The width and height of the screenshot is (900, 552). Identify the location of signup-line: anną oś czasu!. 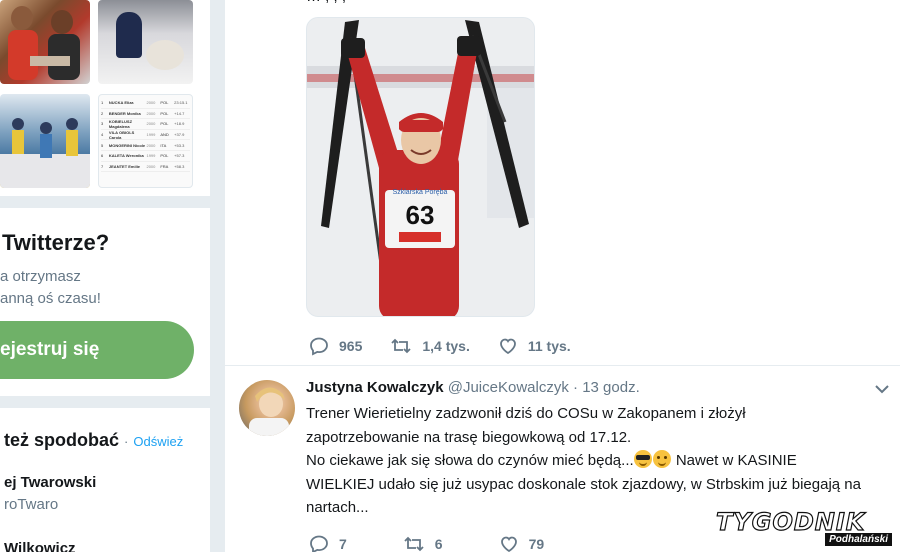
(50, 298).